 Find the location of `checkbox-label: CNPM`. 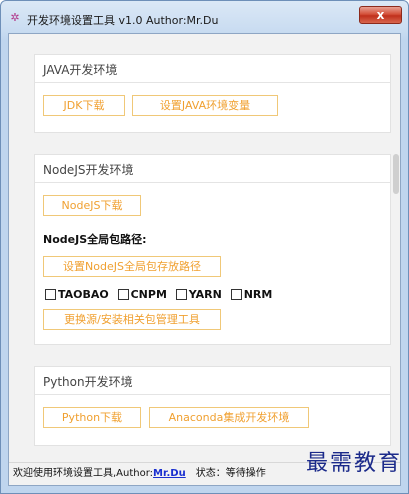

checkbox-label: CNPM is located at coordinates (148, 294).